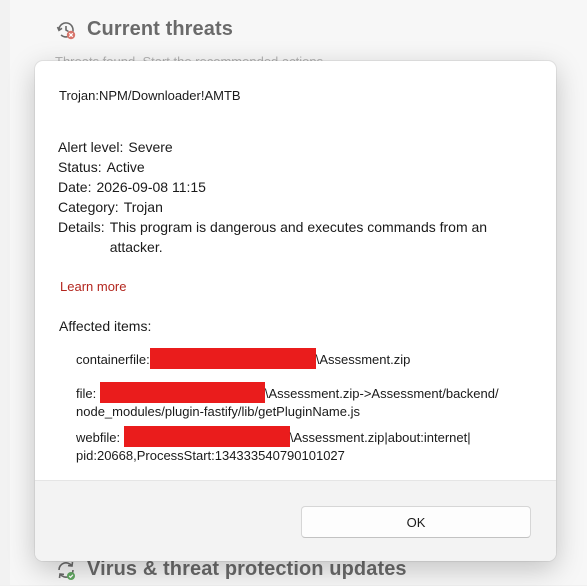 The width and height of the screenshot is (587, 586). What do you see at coordinates (150, 95) in the screenshot?
I see `threat-name: Trojan:NPM/Downloader!AMTB` at bounding box center [150, 95].